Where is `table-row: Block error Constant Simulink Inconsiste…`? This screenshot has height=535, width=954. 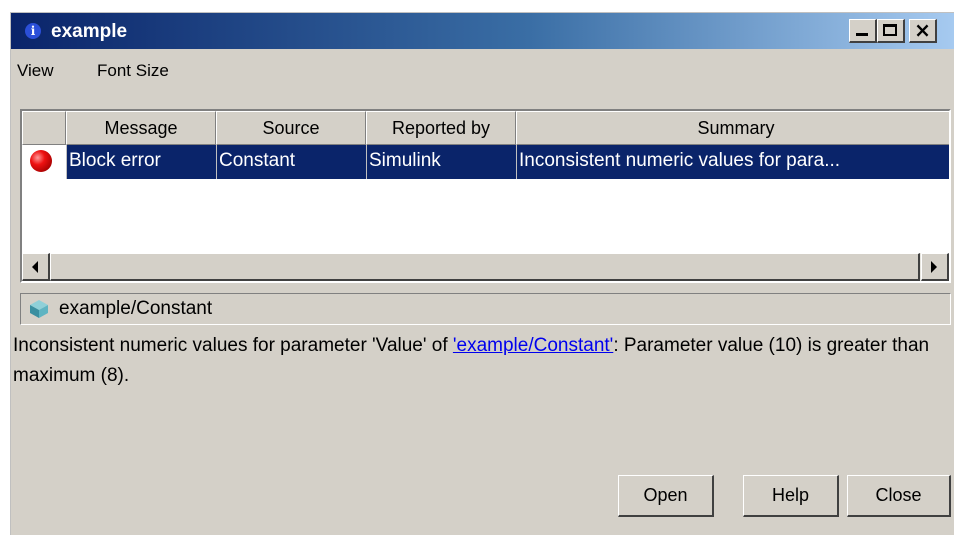 table-row: Block error Constant Simulink Inconsiste… is located at coordinates (485, 162).